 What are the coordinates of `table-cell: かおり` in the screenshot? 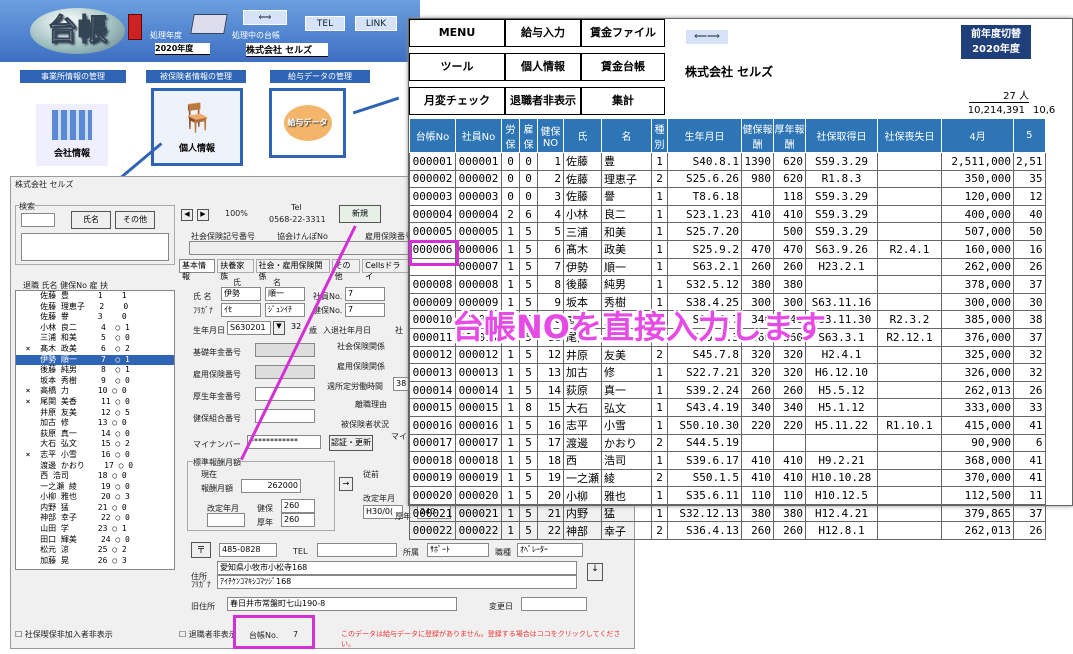 It's located at (626, 443).